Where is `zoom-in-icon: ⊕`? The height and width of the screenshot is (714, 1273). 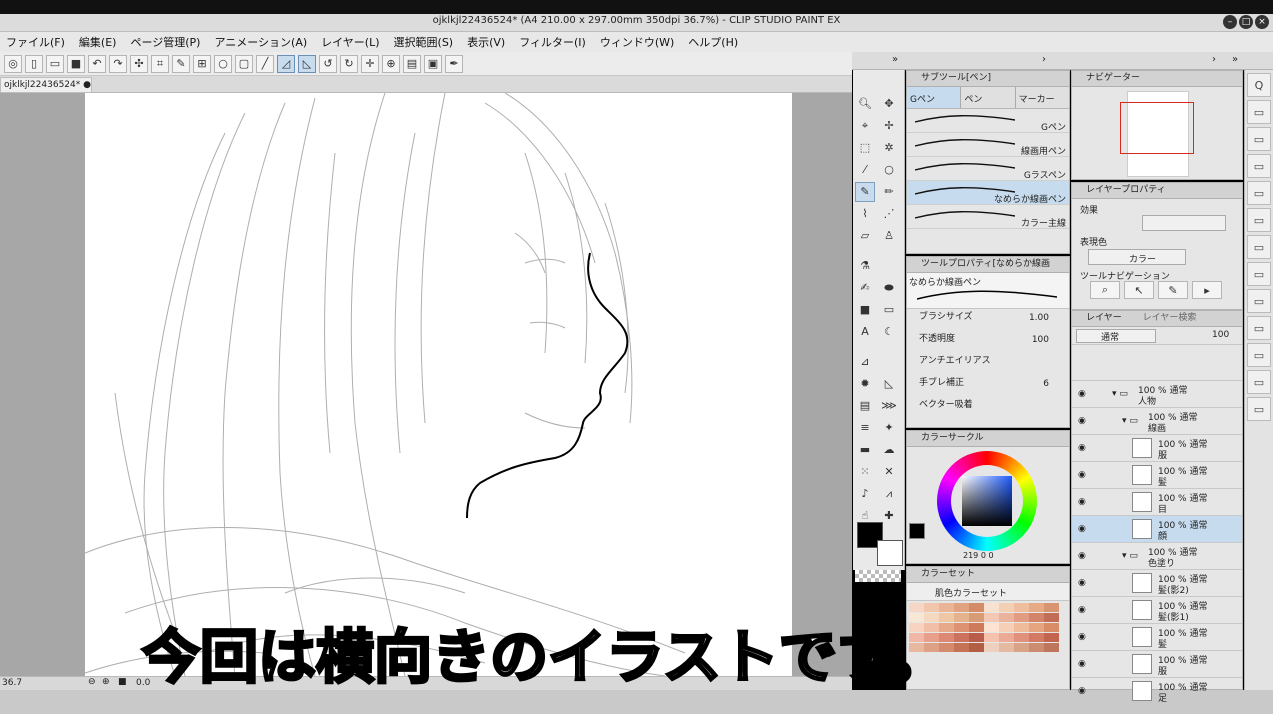 zoom-in-icon: ⊕ is located at coordinates (106, 682).